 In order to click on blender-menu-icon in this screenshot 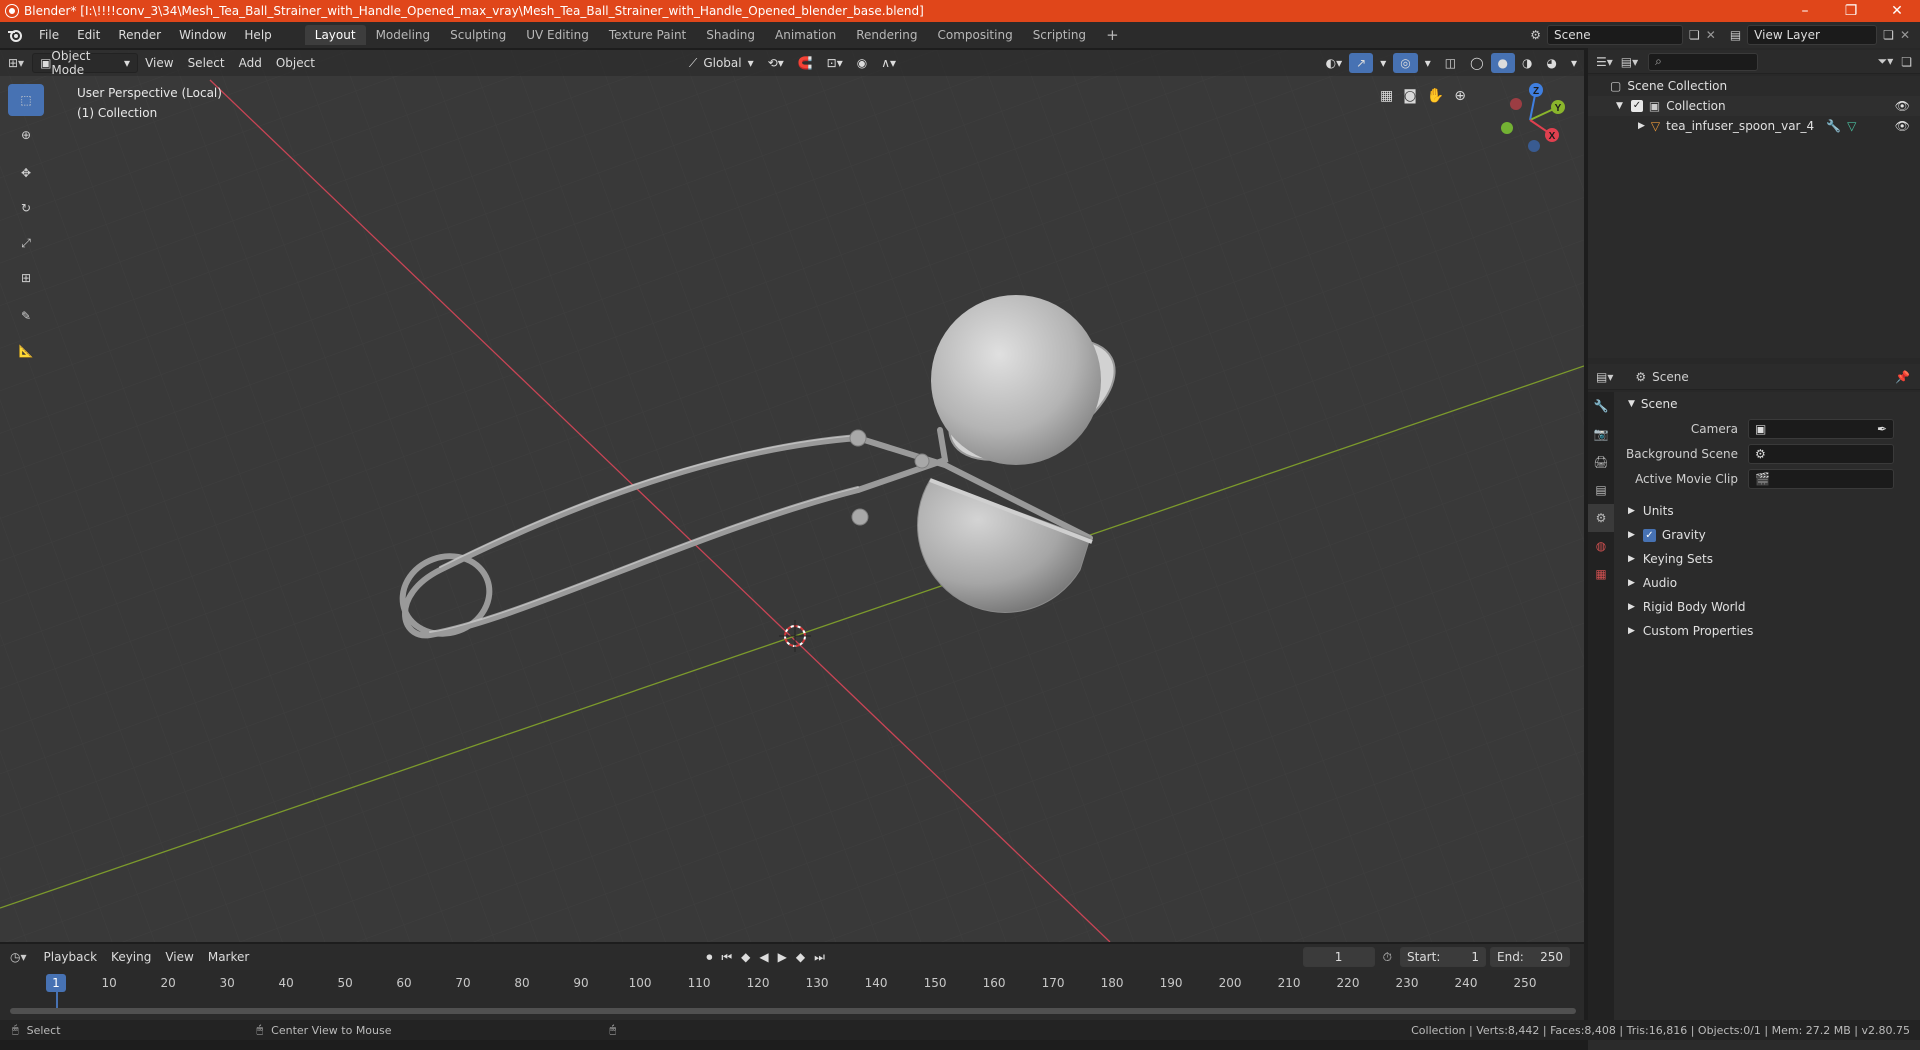, I will do `click(15, 35)`.